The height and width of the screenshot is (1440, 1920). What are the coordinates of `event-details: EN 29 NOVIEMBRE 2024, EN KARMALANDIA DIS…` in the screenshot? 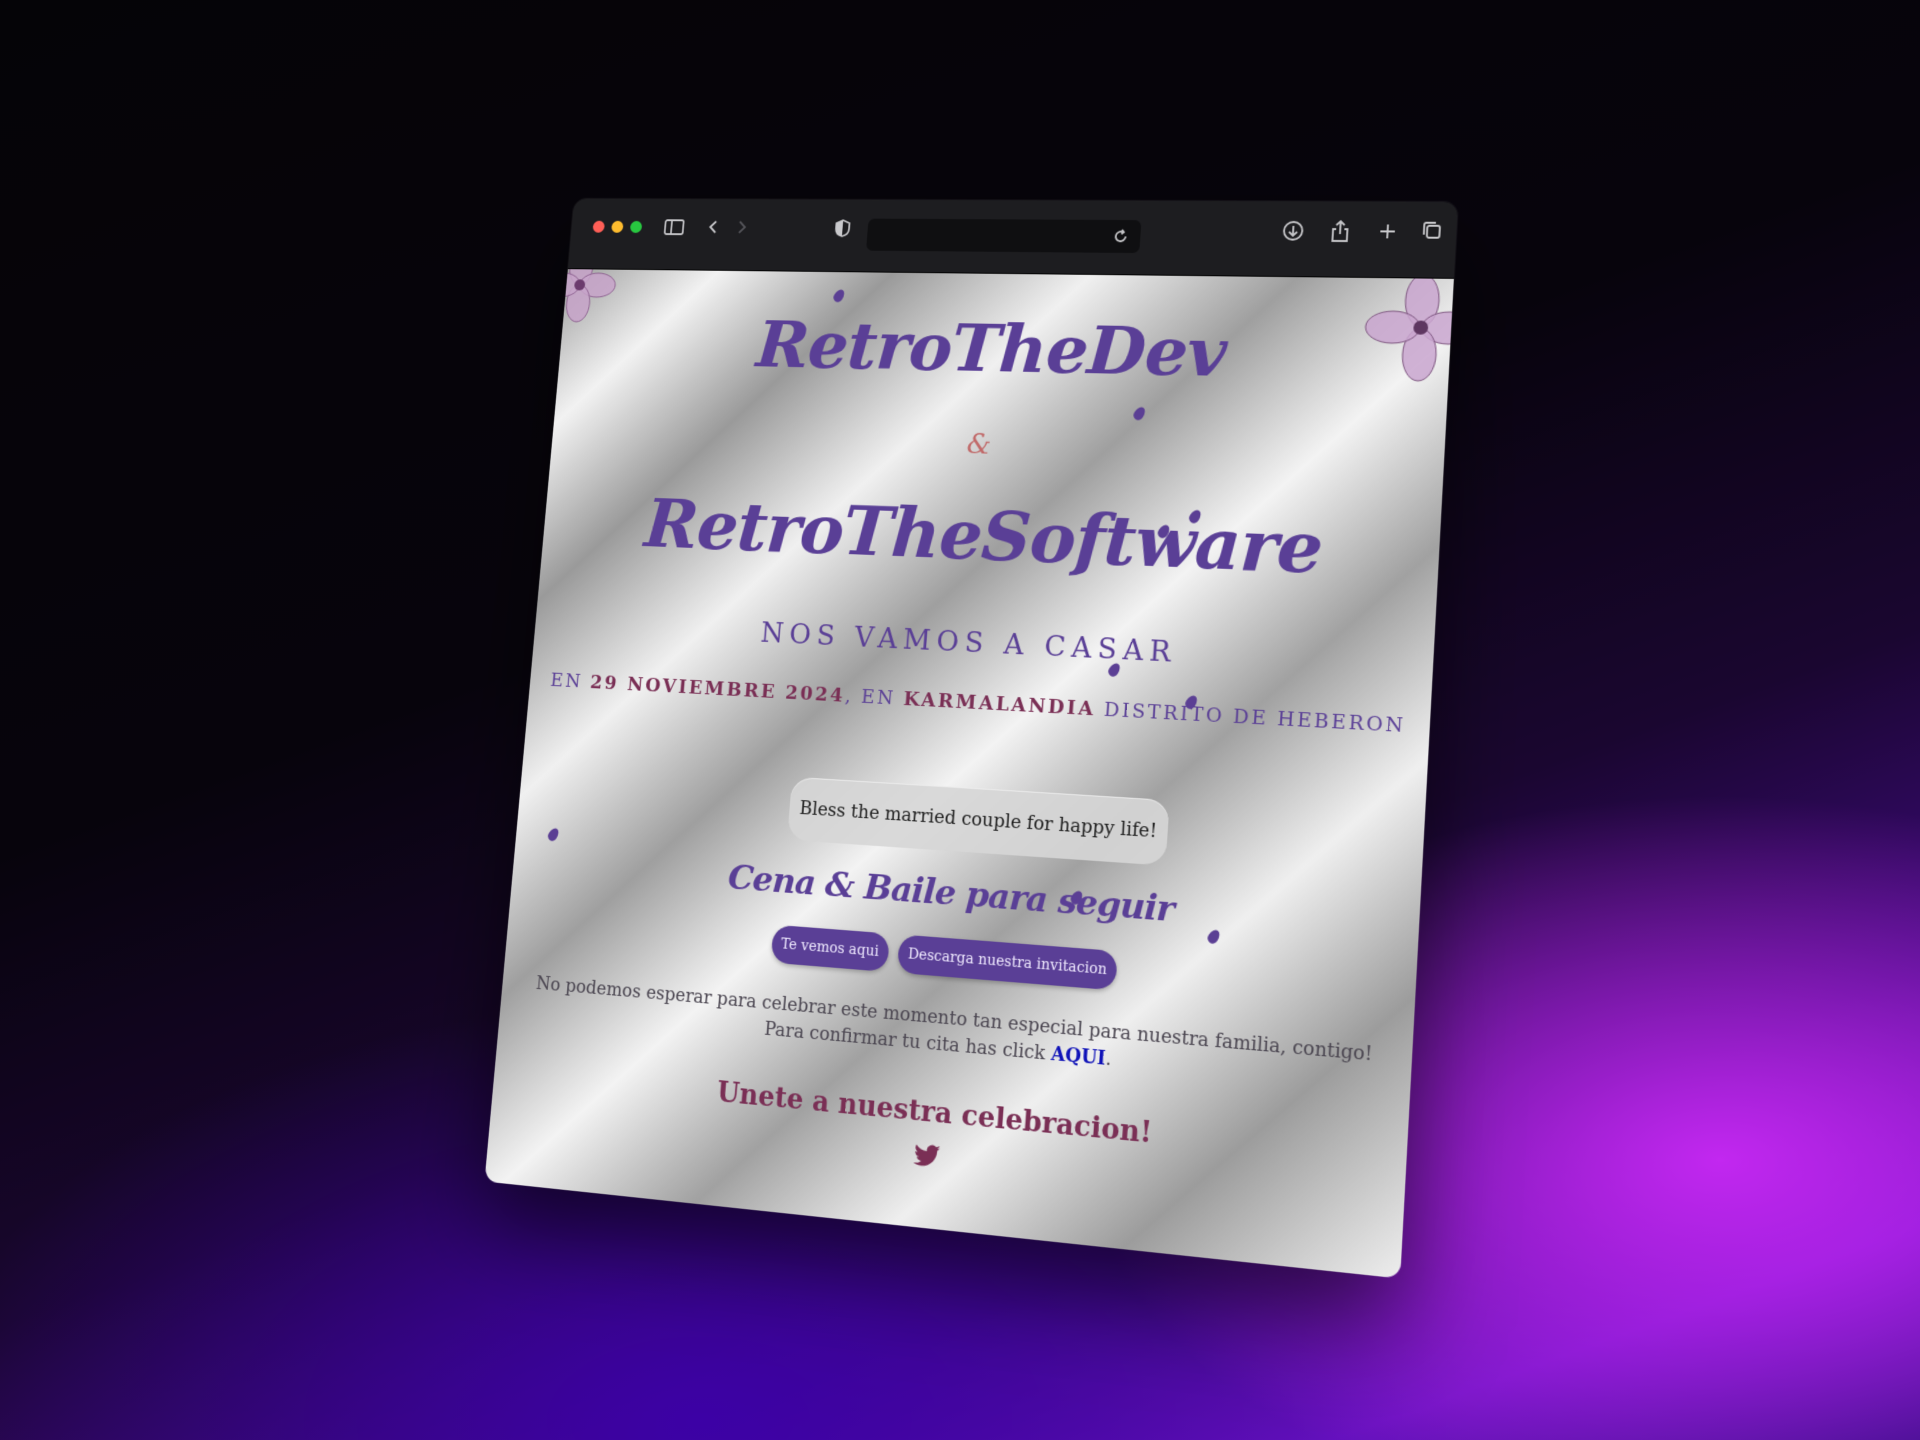 It's located at (979, 704).